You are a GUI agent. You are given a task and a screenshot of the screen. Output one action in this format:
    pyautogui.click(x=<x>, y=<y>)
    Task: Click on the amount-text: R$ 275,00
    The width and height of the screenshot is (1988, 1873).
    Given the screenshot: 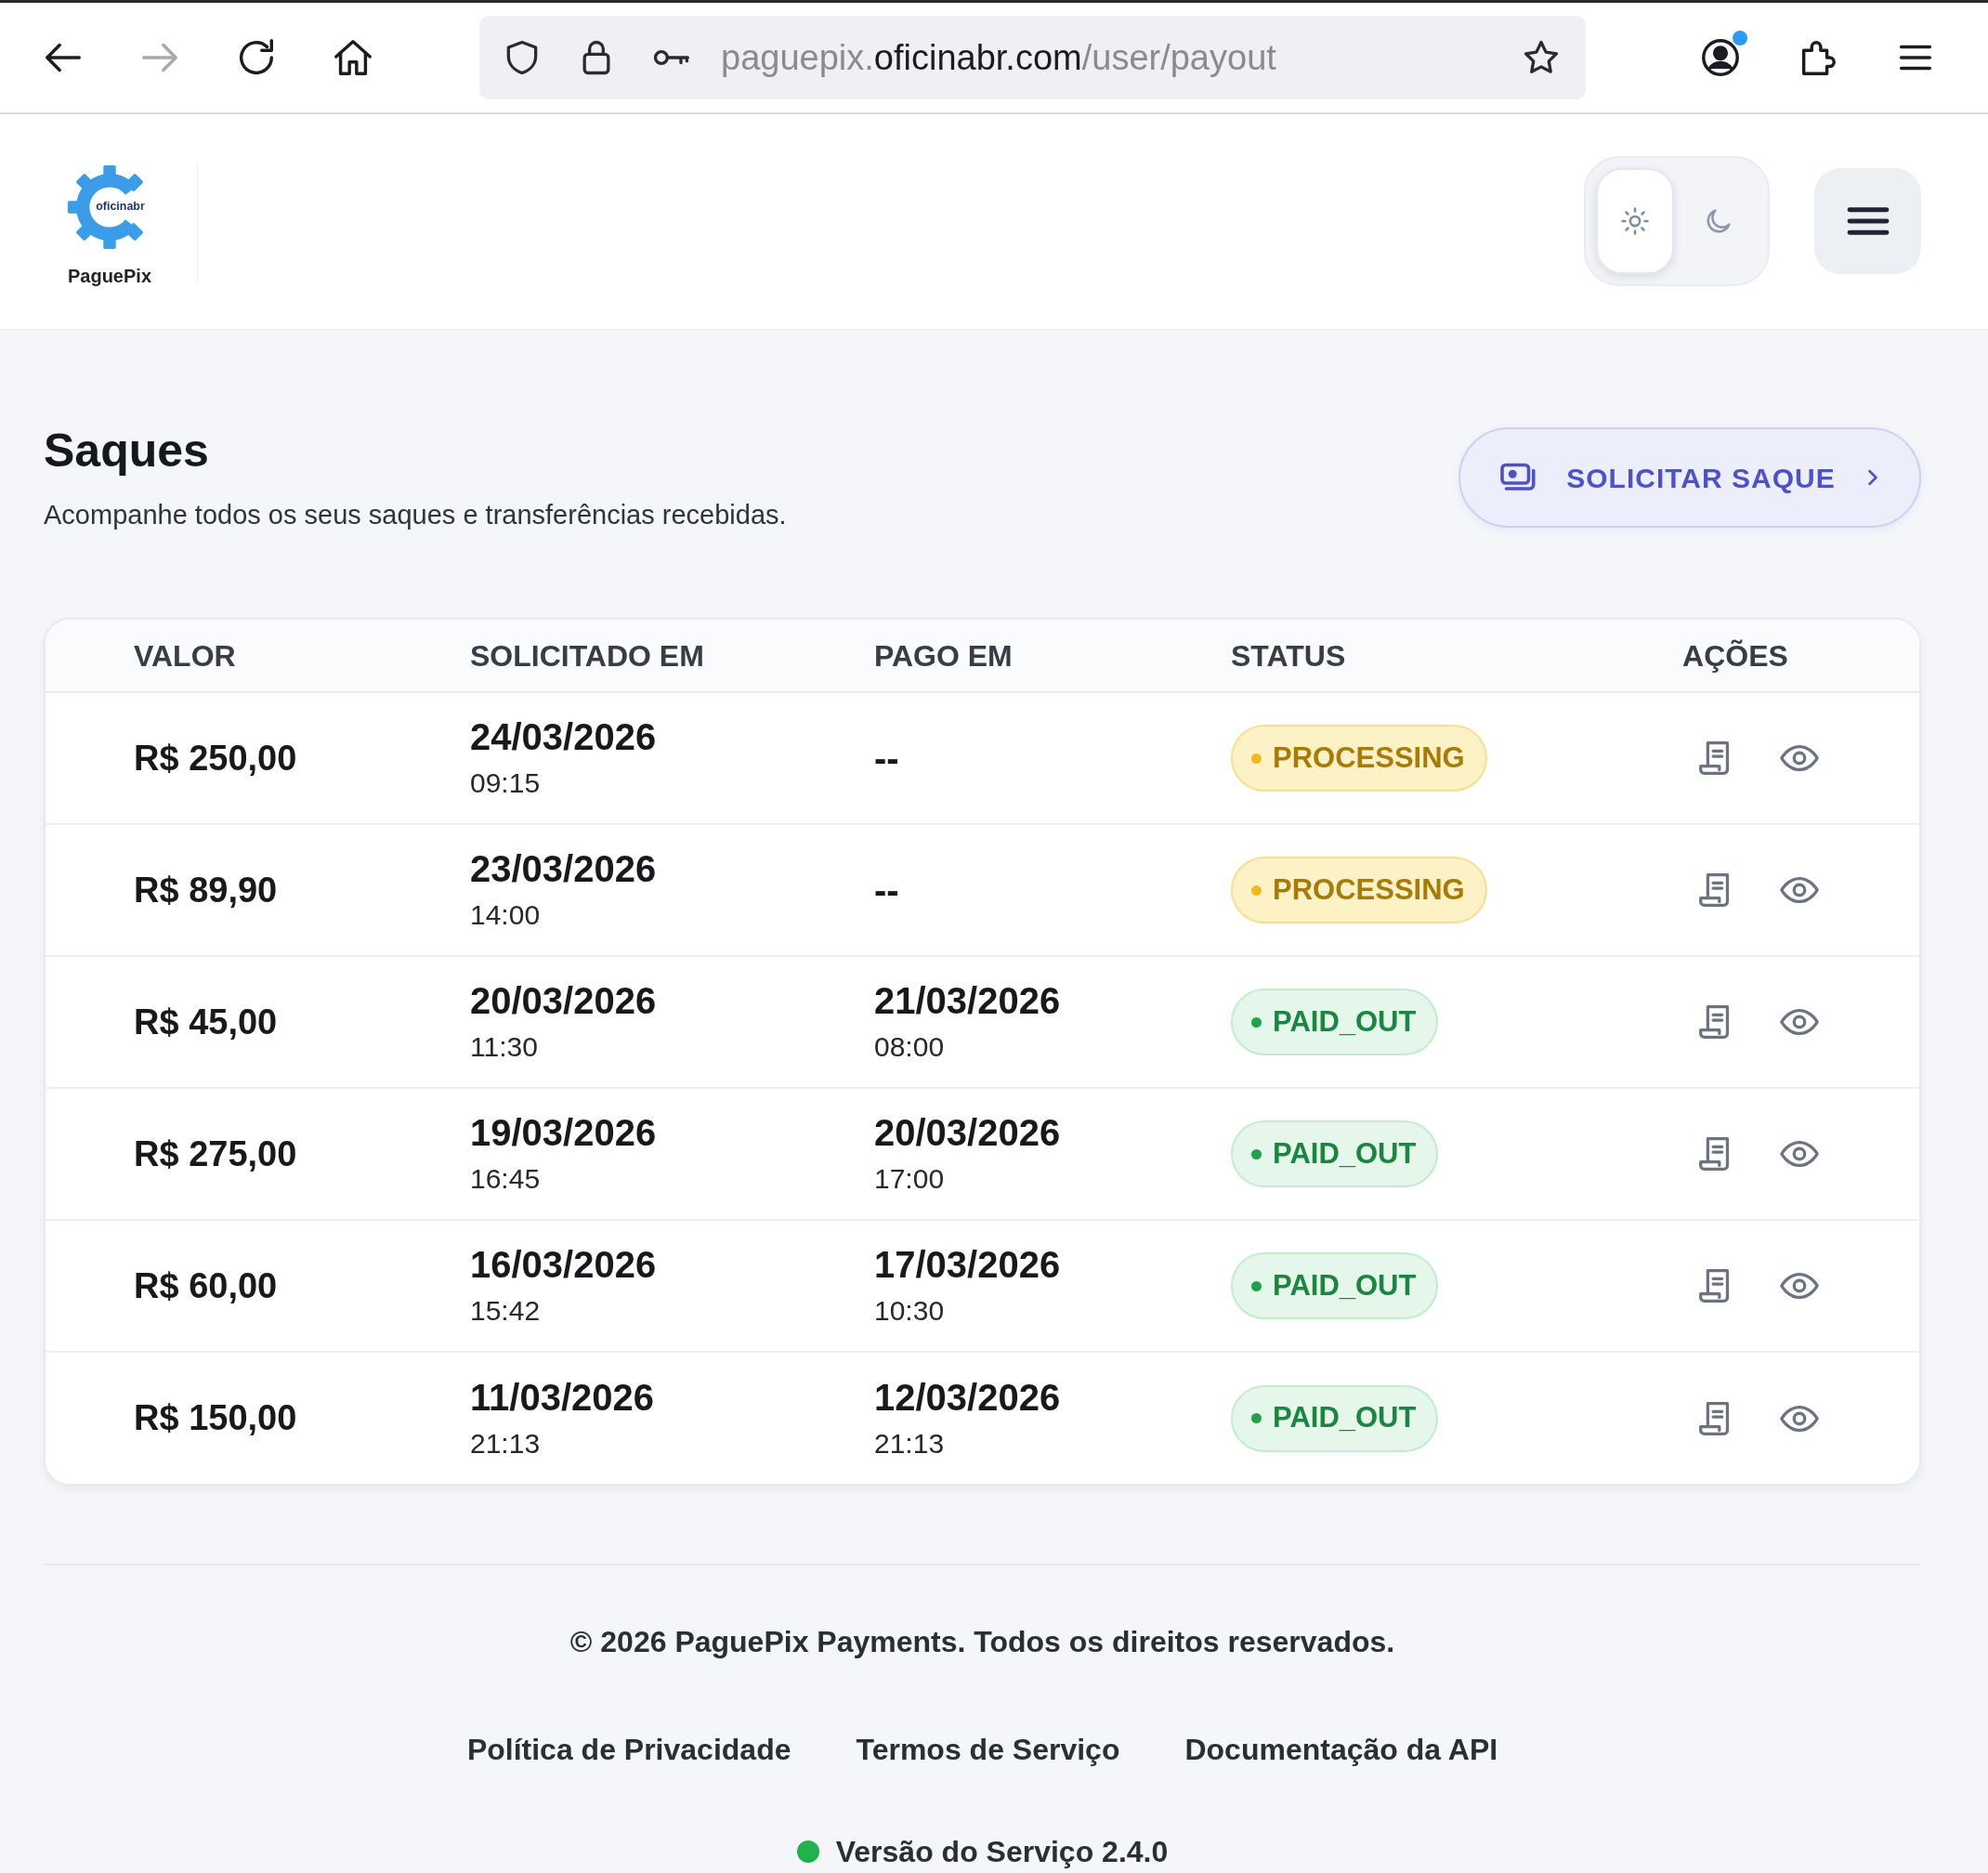 What is the action you would take?
    pyautogui.click(x=216, y=1153)
    